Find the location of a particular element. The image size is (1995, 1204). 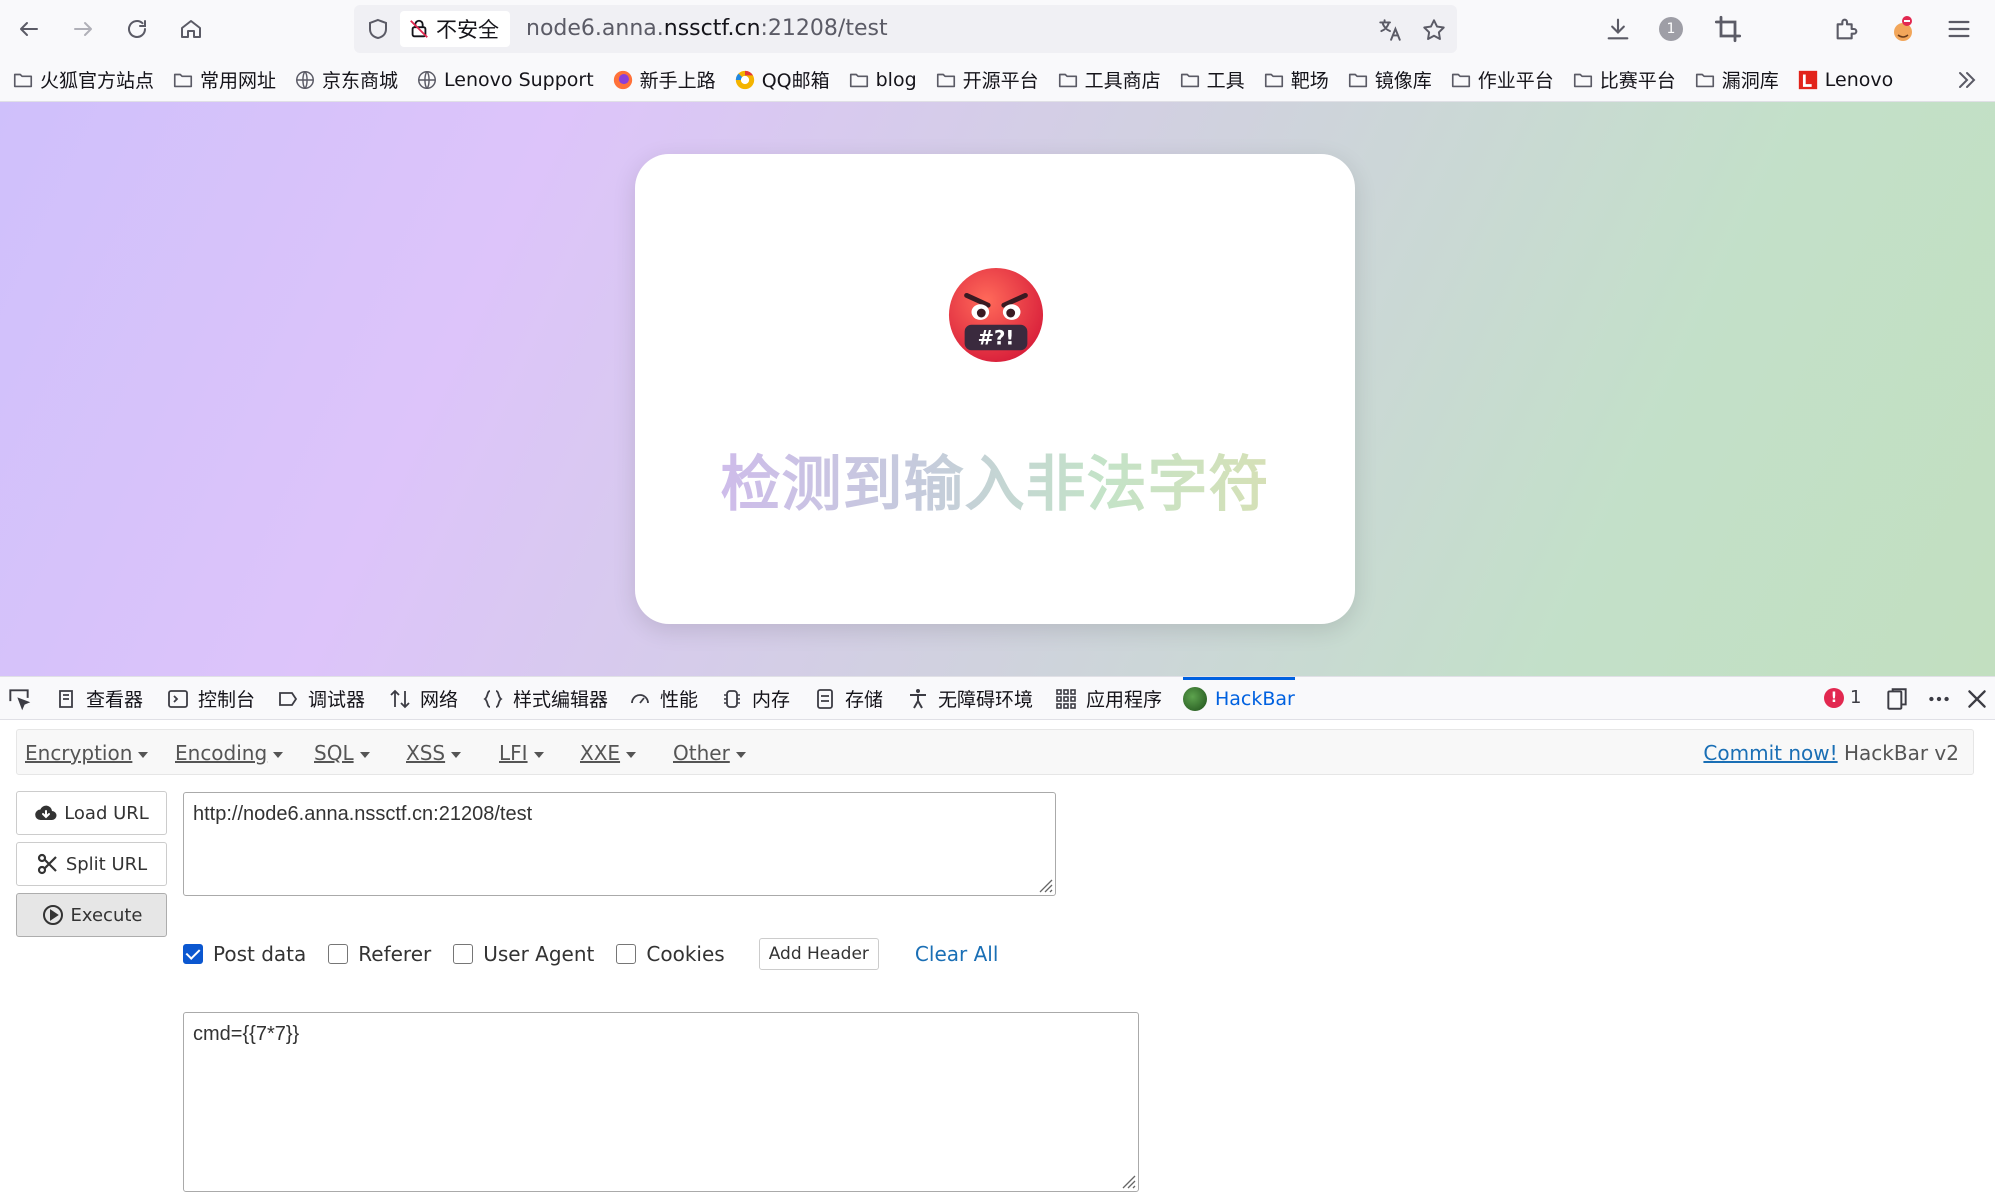

devtools-tab-hackbar: HackBar is located at coordinates (1239, 698).